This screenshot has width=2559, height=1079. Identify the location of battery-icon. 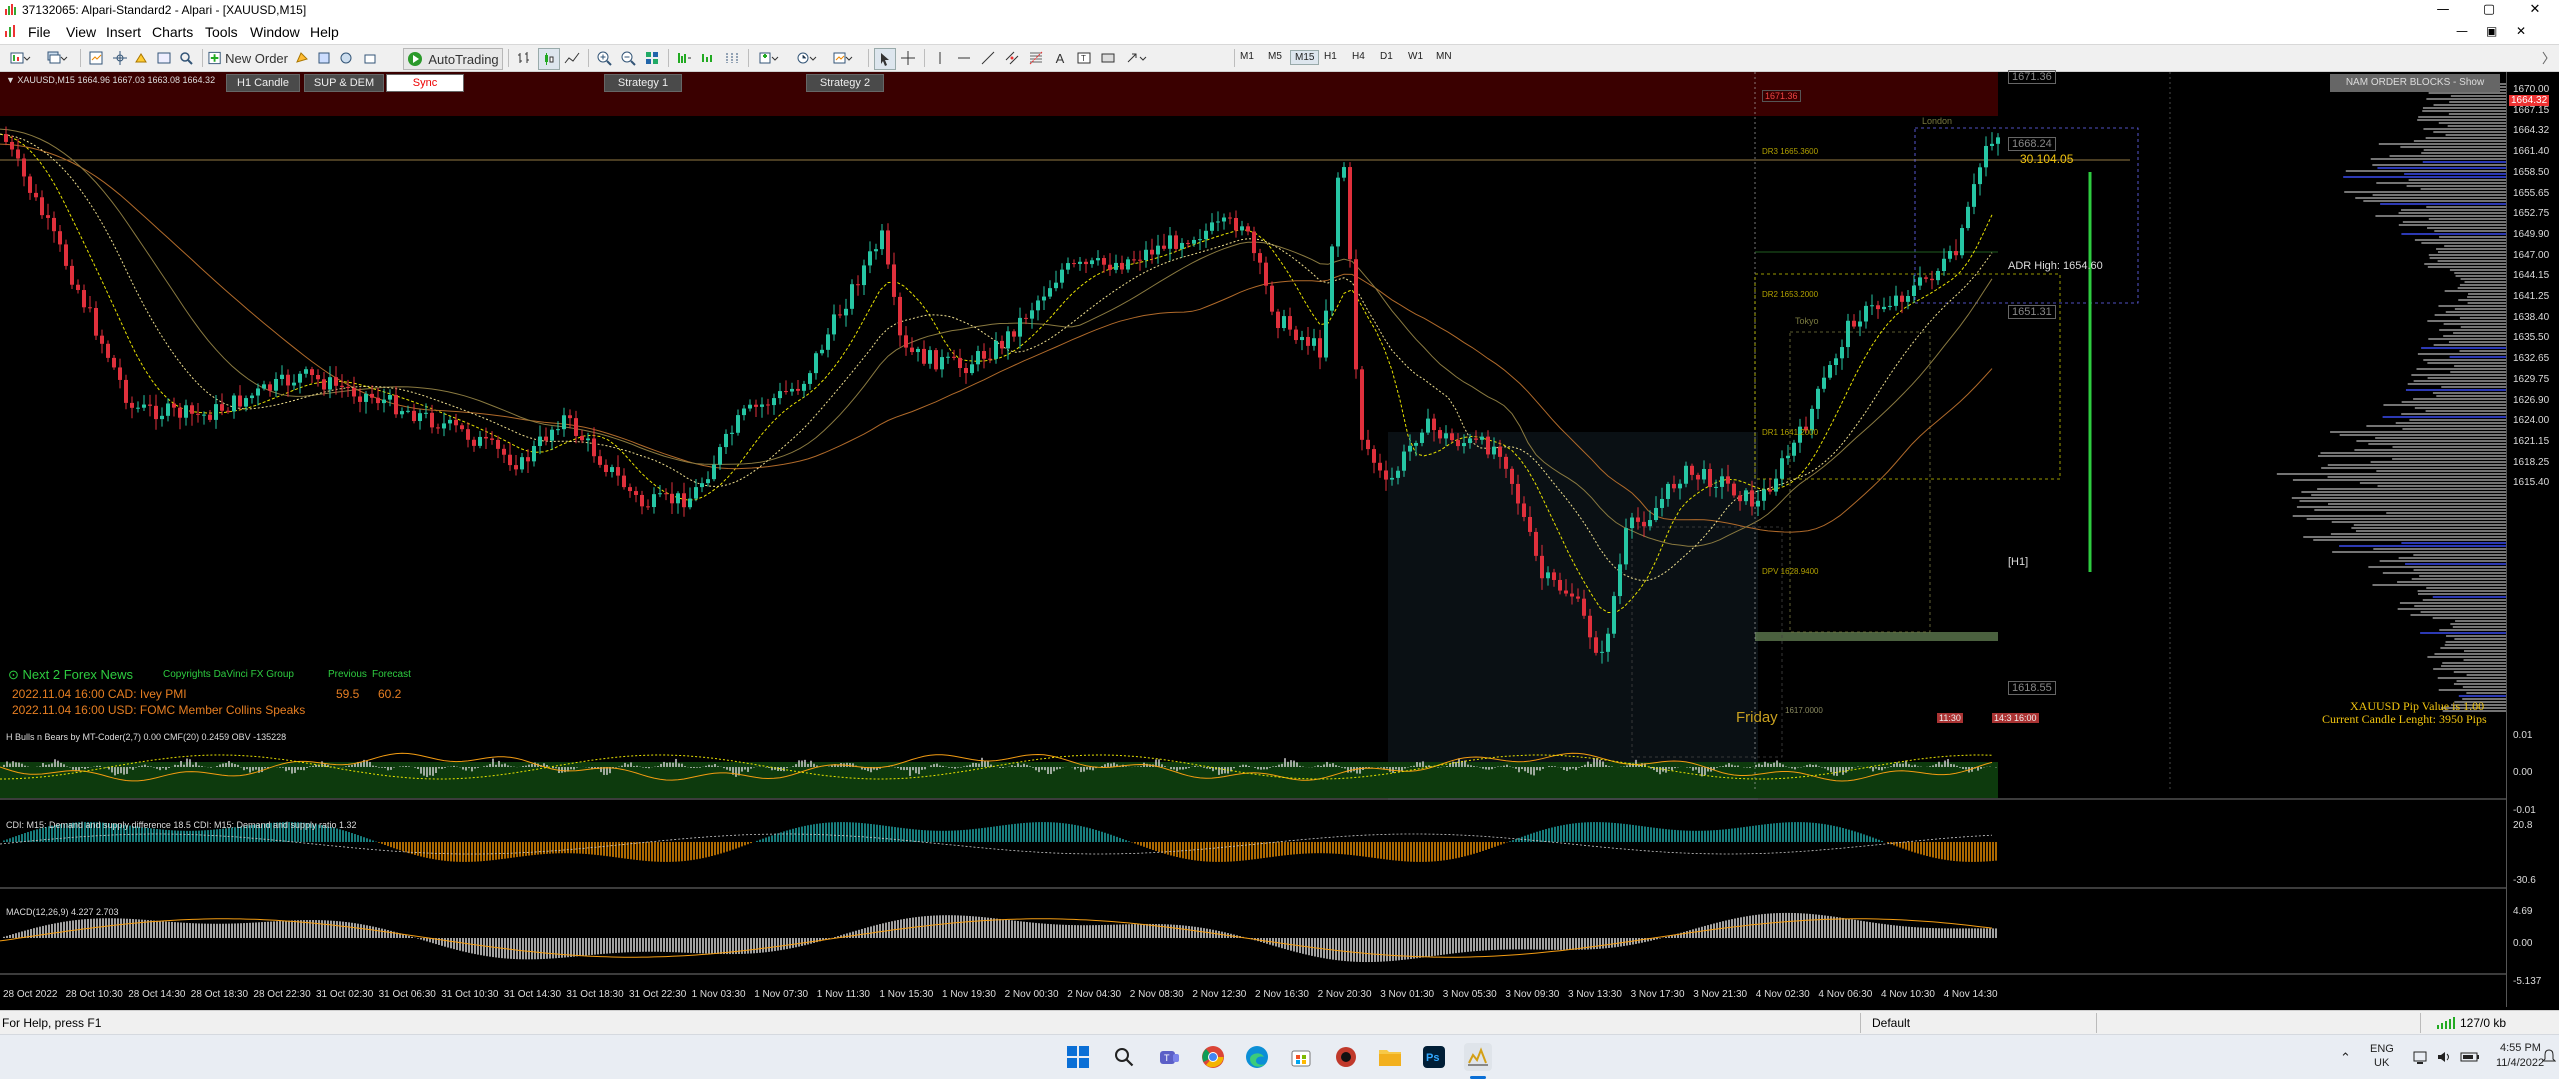
(2470, 1057).